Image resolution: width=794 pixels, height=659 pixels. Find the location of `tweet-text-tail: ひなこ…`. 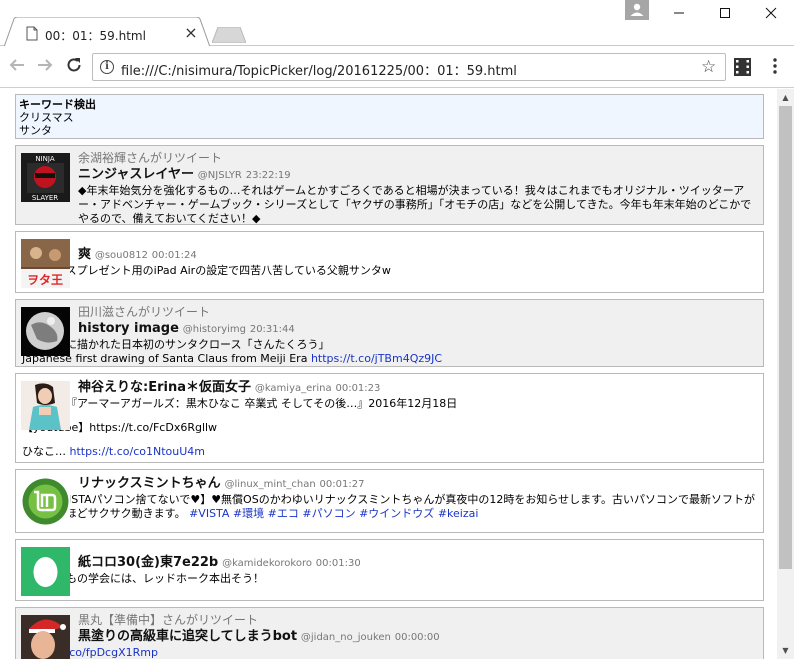

tweet-text-tail: ひなこ… is located at coordinates (44, 451).